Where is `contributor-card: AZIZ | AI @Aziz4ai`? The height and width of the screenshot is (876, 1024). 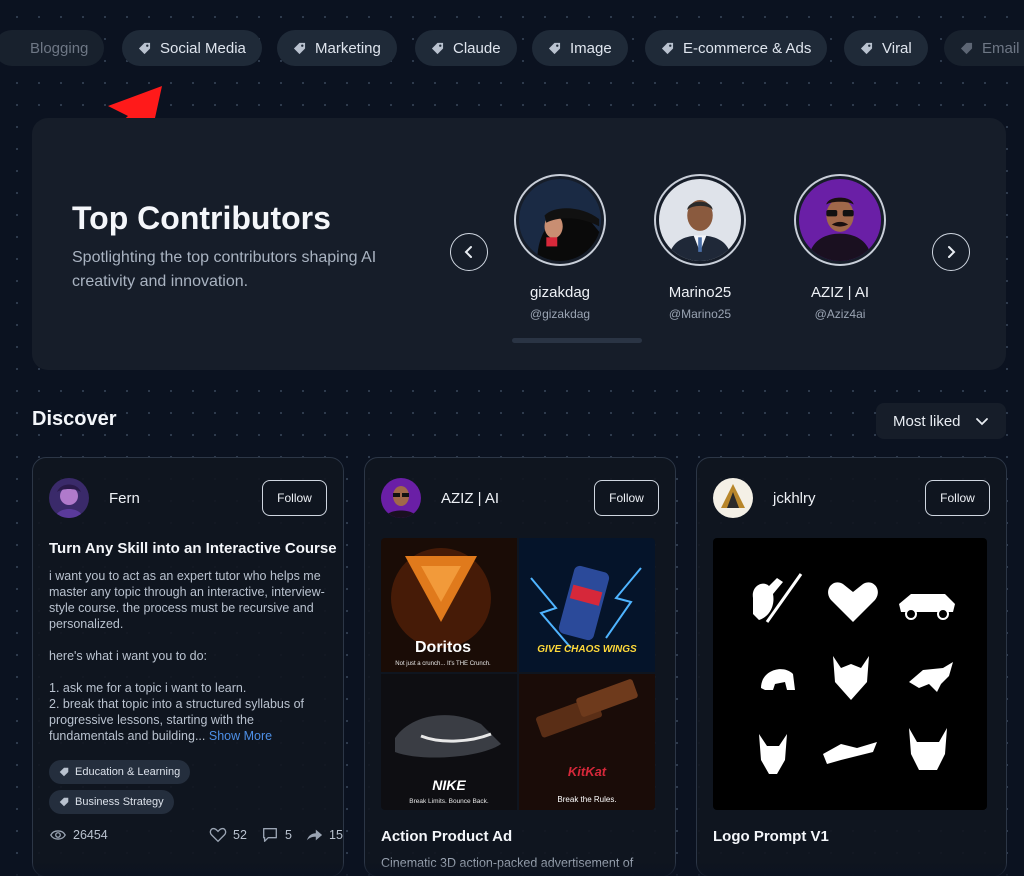
contributor-card: AZIZ | AI @Aziz4ai is located at coordinates (840, 247).